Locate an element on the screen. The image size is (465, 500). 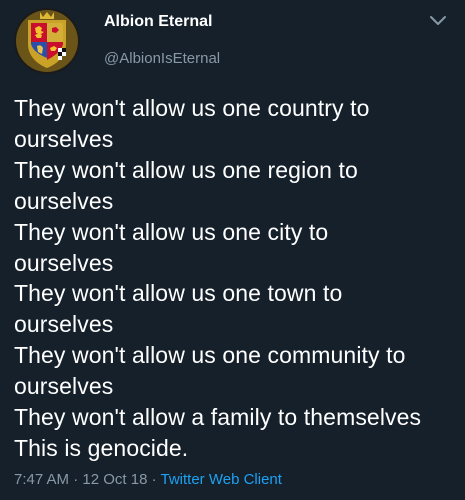
avatar is located at coordinates (47, 41).